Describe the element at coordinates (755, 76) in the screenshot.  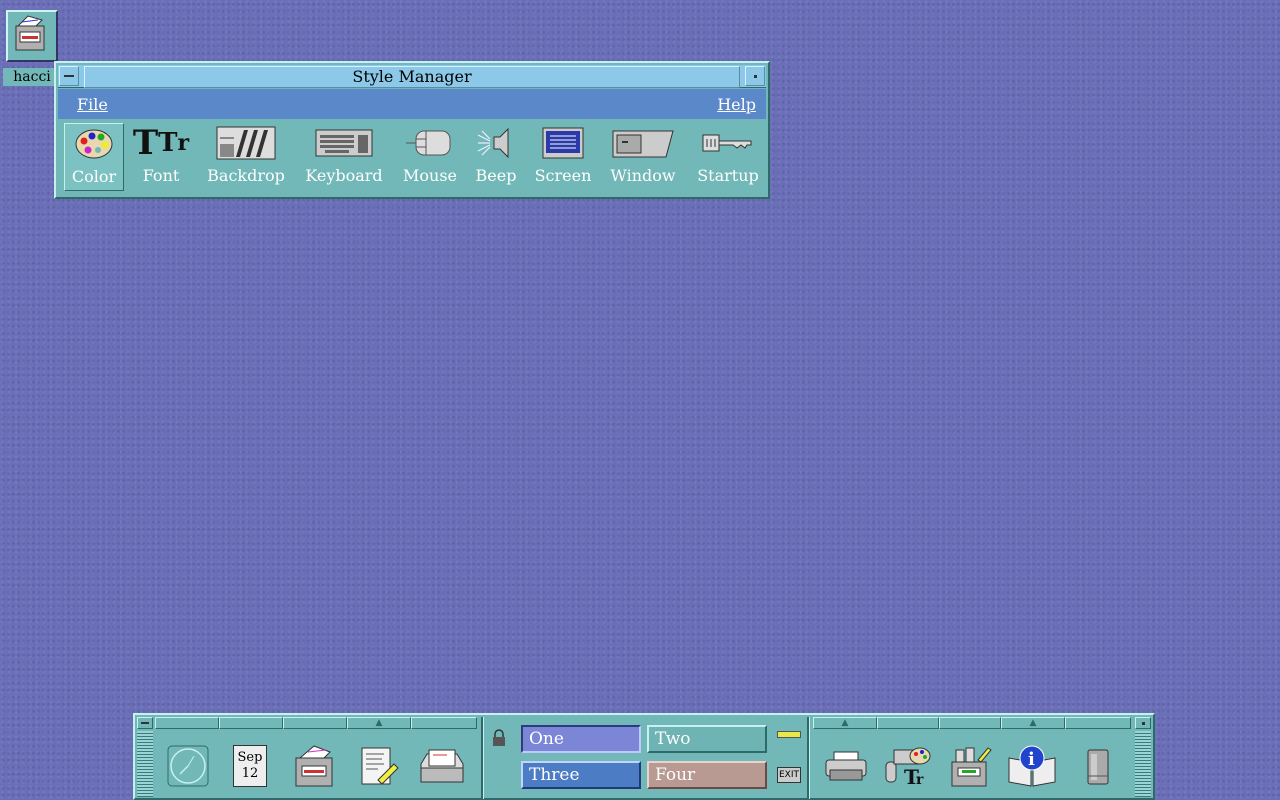
I see `minimize-button` at that location.